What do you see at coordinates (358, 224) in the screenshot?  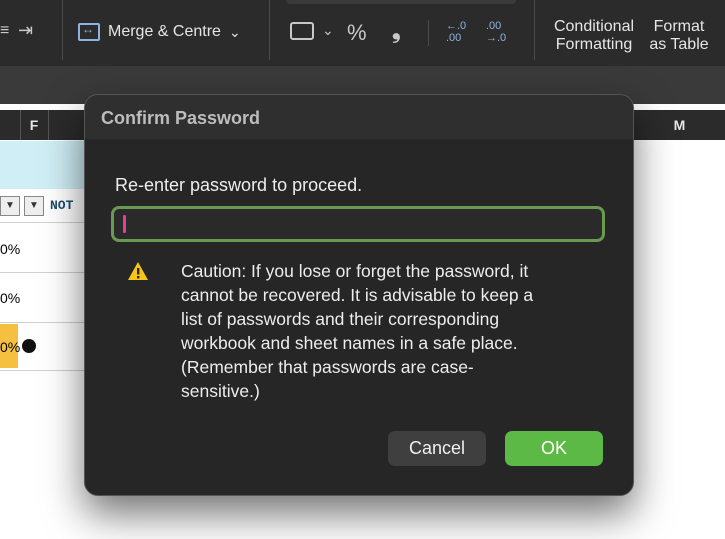 I see `password-input` at bounding box center [358, 224].